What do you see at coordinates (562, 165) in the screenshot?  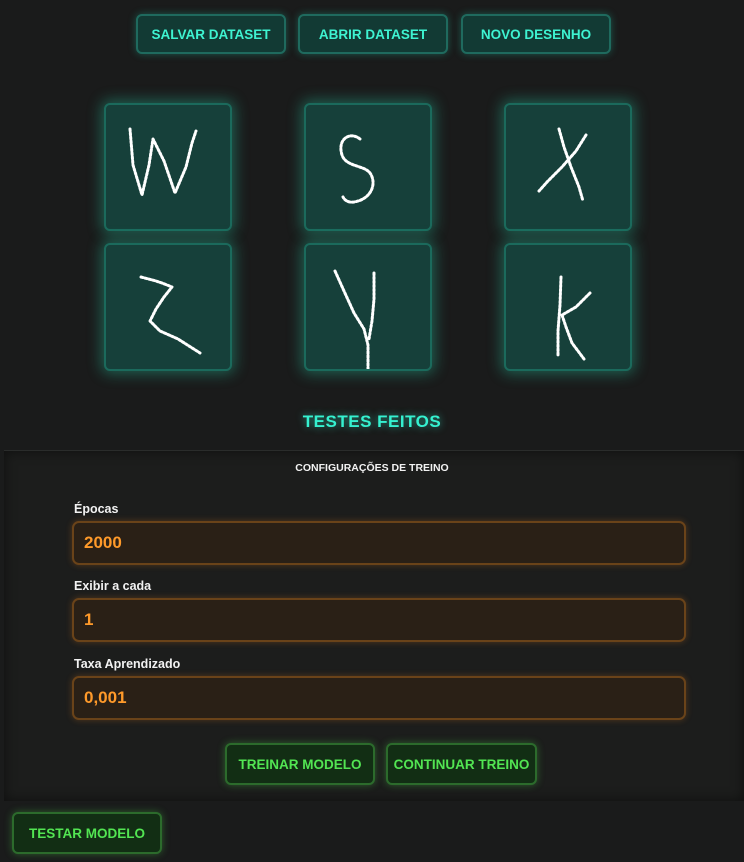 I see `handwritten-x-drawing` at bounding box center [562, 165].